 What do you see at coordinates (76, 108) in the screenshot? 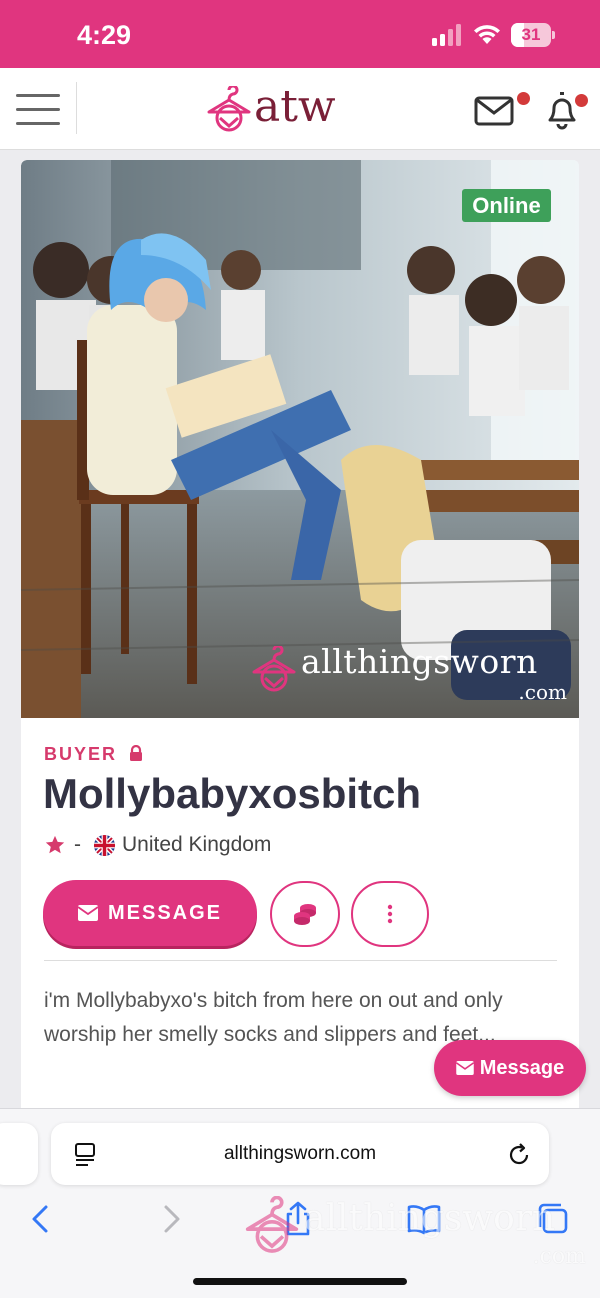
I see `header-divider` at bounding box center [76, 108].